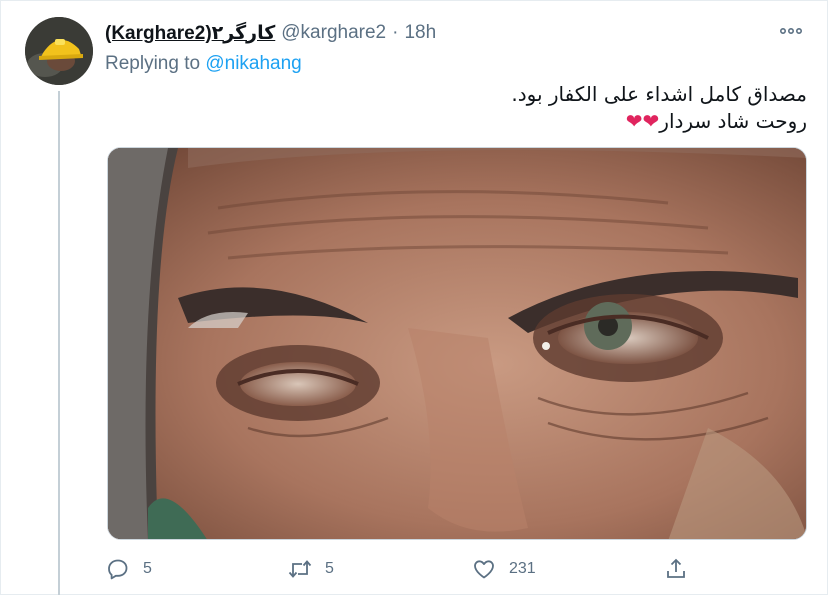  What do you see at coordinates (455, 569) in the screenshot?
I see `tweet-actions: 5 5 231` at bounding box center [455, 569].